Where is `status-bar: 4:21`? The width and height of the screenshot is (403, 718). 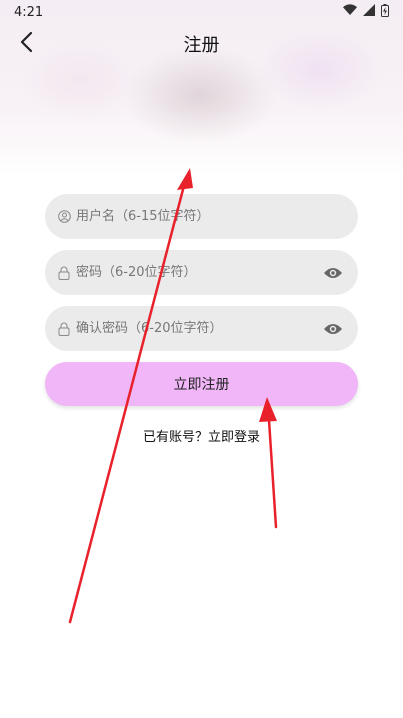 status-bar: 4:21 is located at coordinates (201, 12).